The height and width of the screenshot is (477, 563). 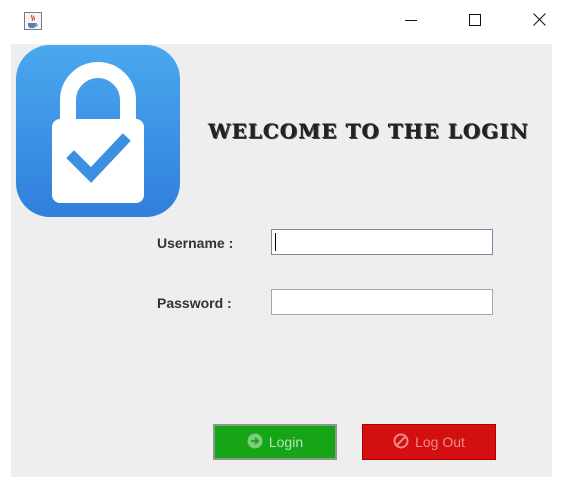 I want to click on username-field, so click(x=382, y=242).